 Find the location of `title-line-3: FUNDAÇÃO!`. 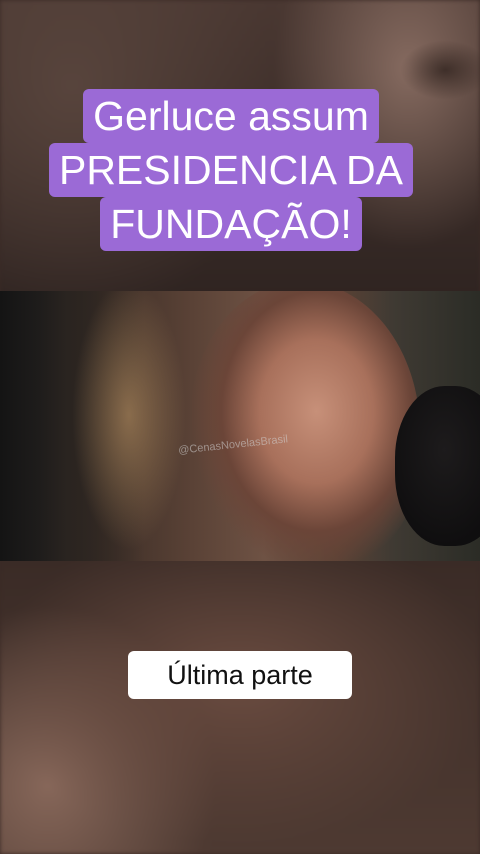

title-line-3: FUNDAÇÃO! is located at coordinates (231, 224).